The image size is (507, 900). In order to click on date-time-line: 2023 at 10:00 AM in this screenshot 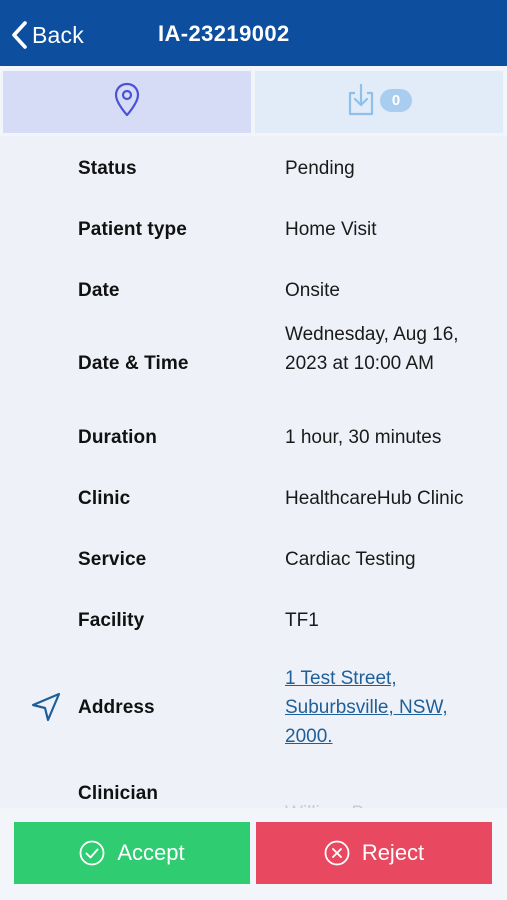, I will do `click(359, 363)`.